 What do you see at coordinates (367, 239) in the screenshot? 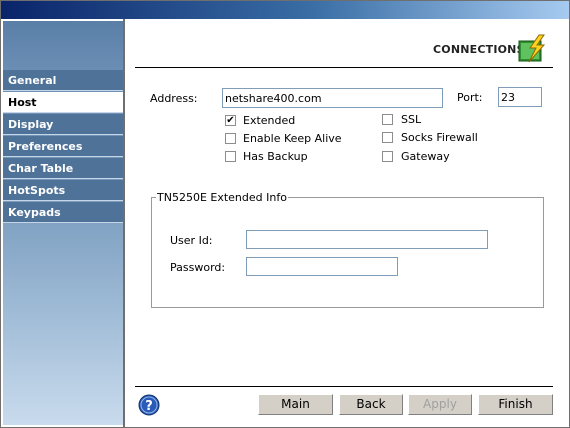
I see `user-id-input` at bounding box center [367, 239].